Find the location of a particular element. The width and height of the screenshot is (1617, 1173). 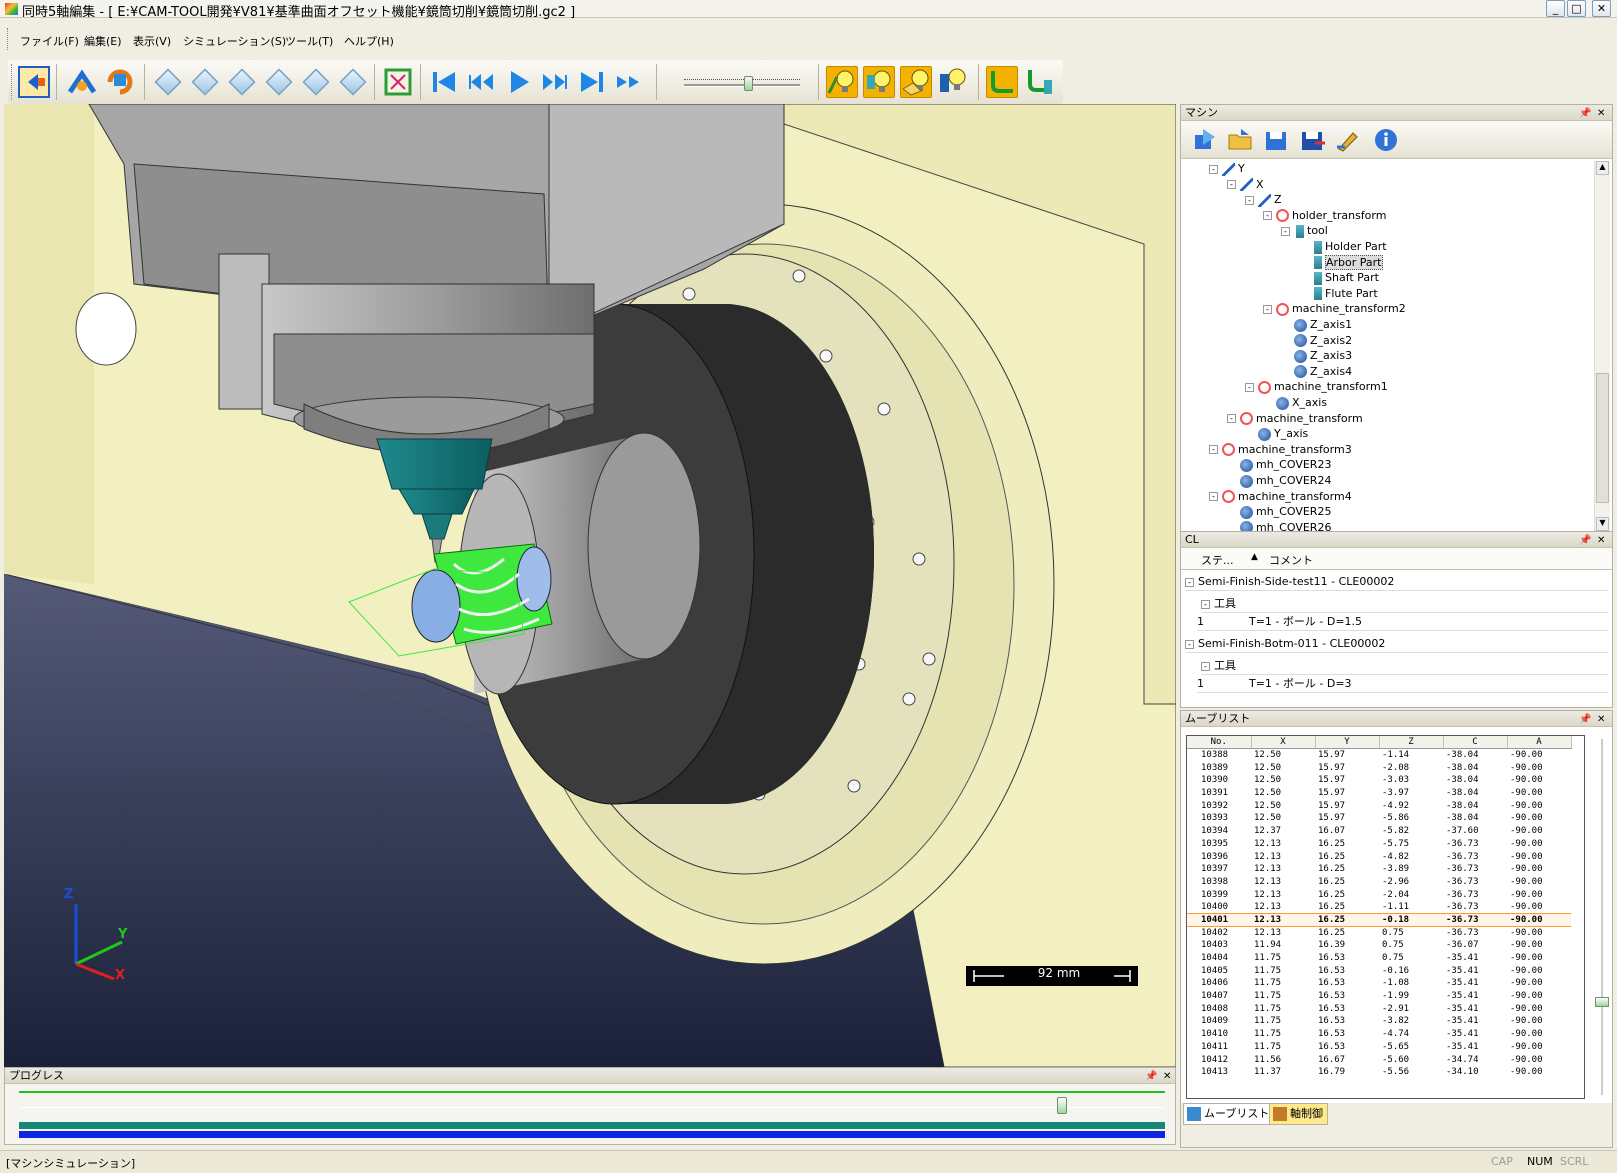

column-header: A is located at coordinates (1539, 743).